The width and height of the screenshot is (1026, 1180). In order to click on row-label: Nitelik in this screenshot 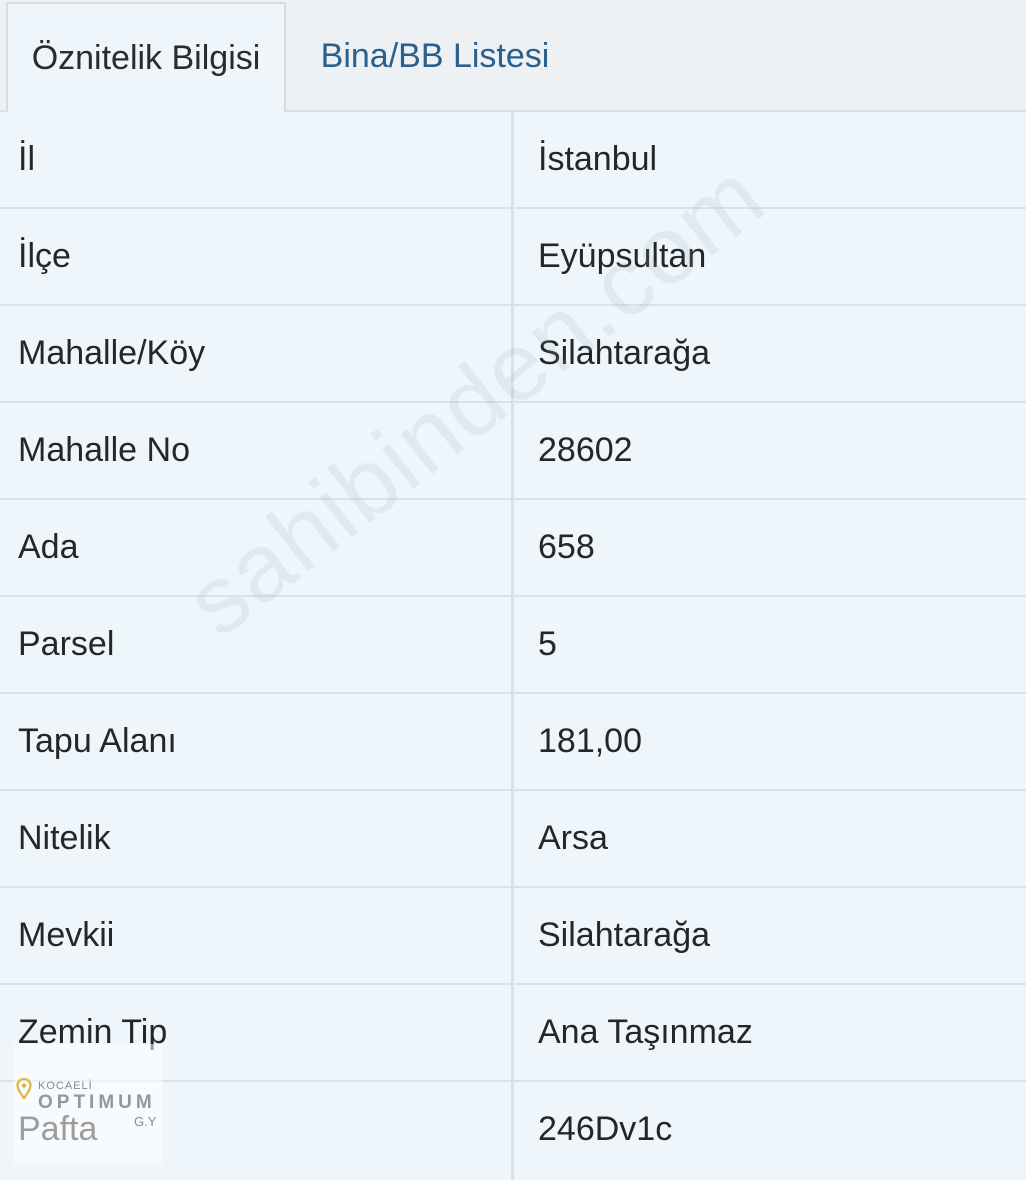, I will do `click(64, 838)`.